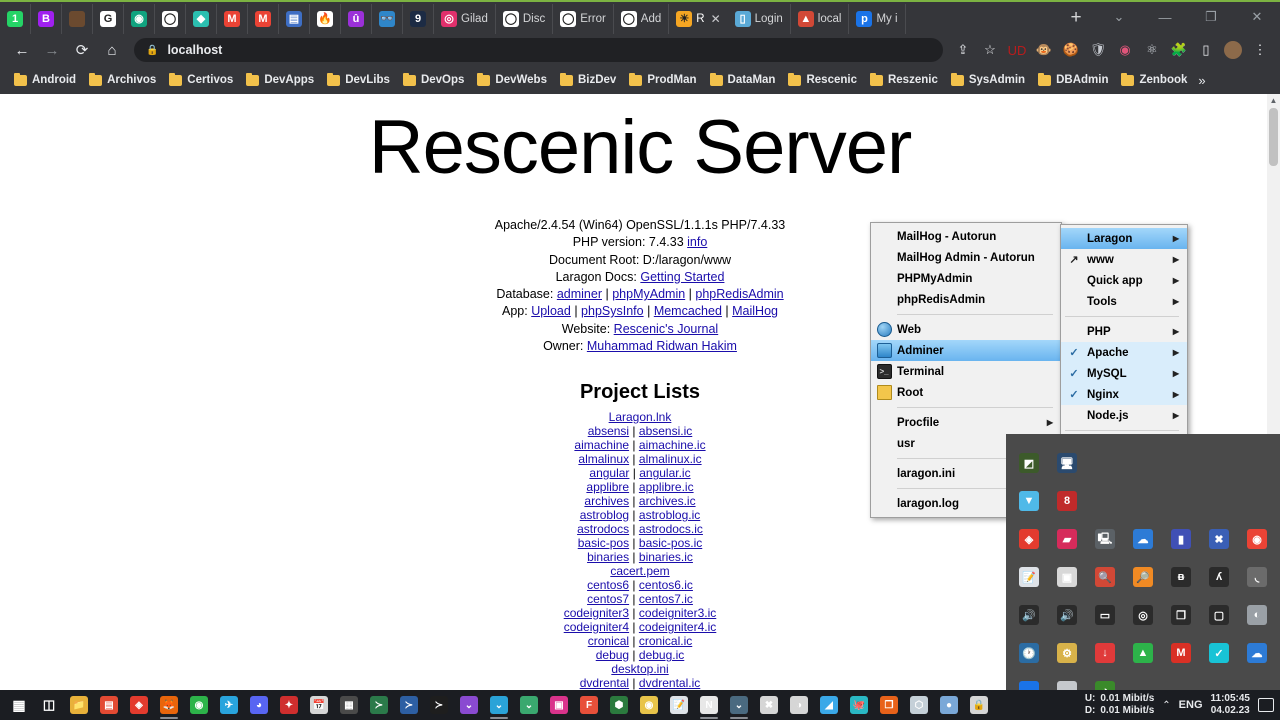  I want to click on project-link: binaries, so click(608, 557).